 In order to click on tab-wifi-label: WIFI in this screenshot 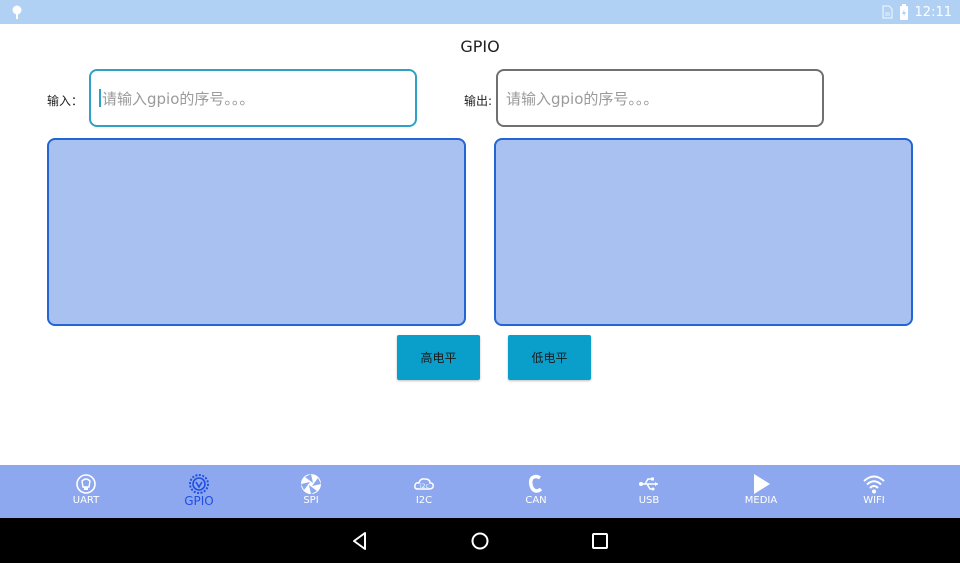, I will do `click(874, 500)`.